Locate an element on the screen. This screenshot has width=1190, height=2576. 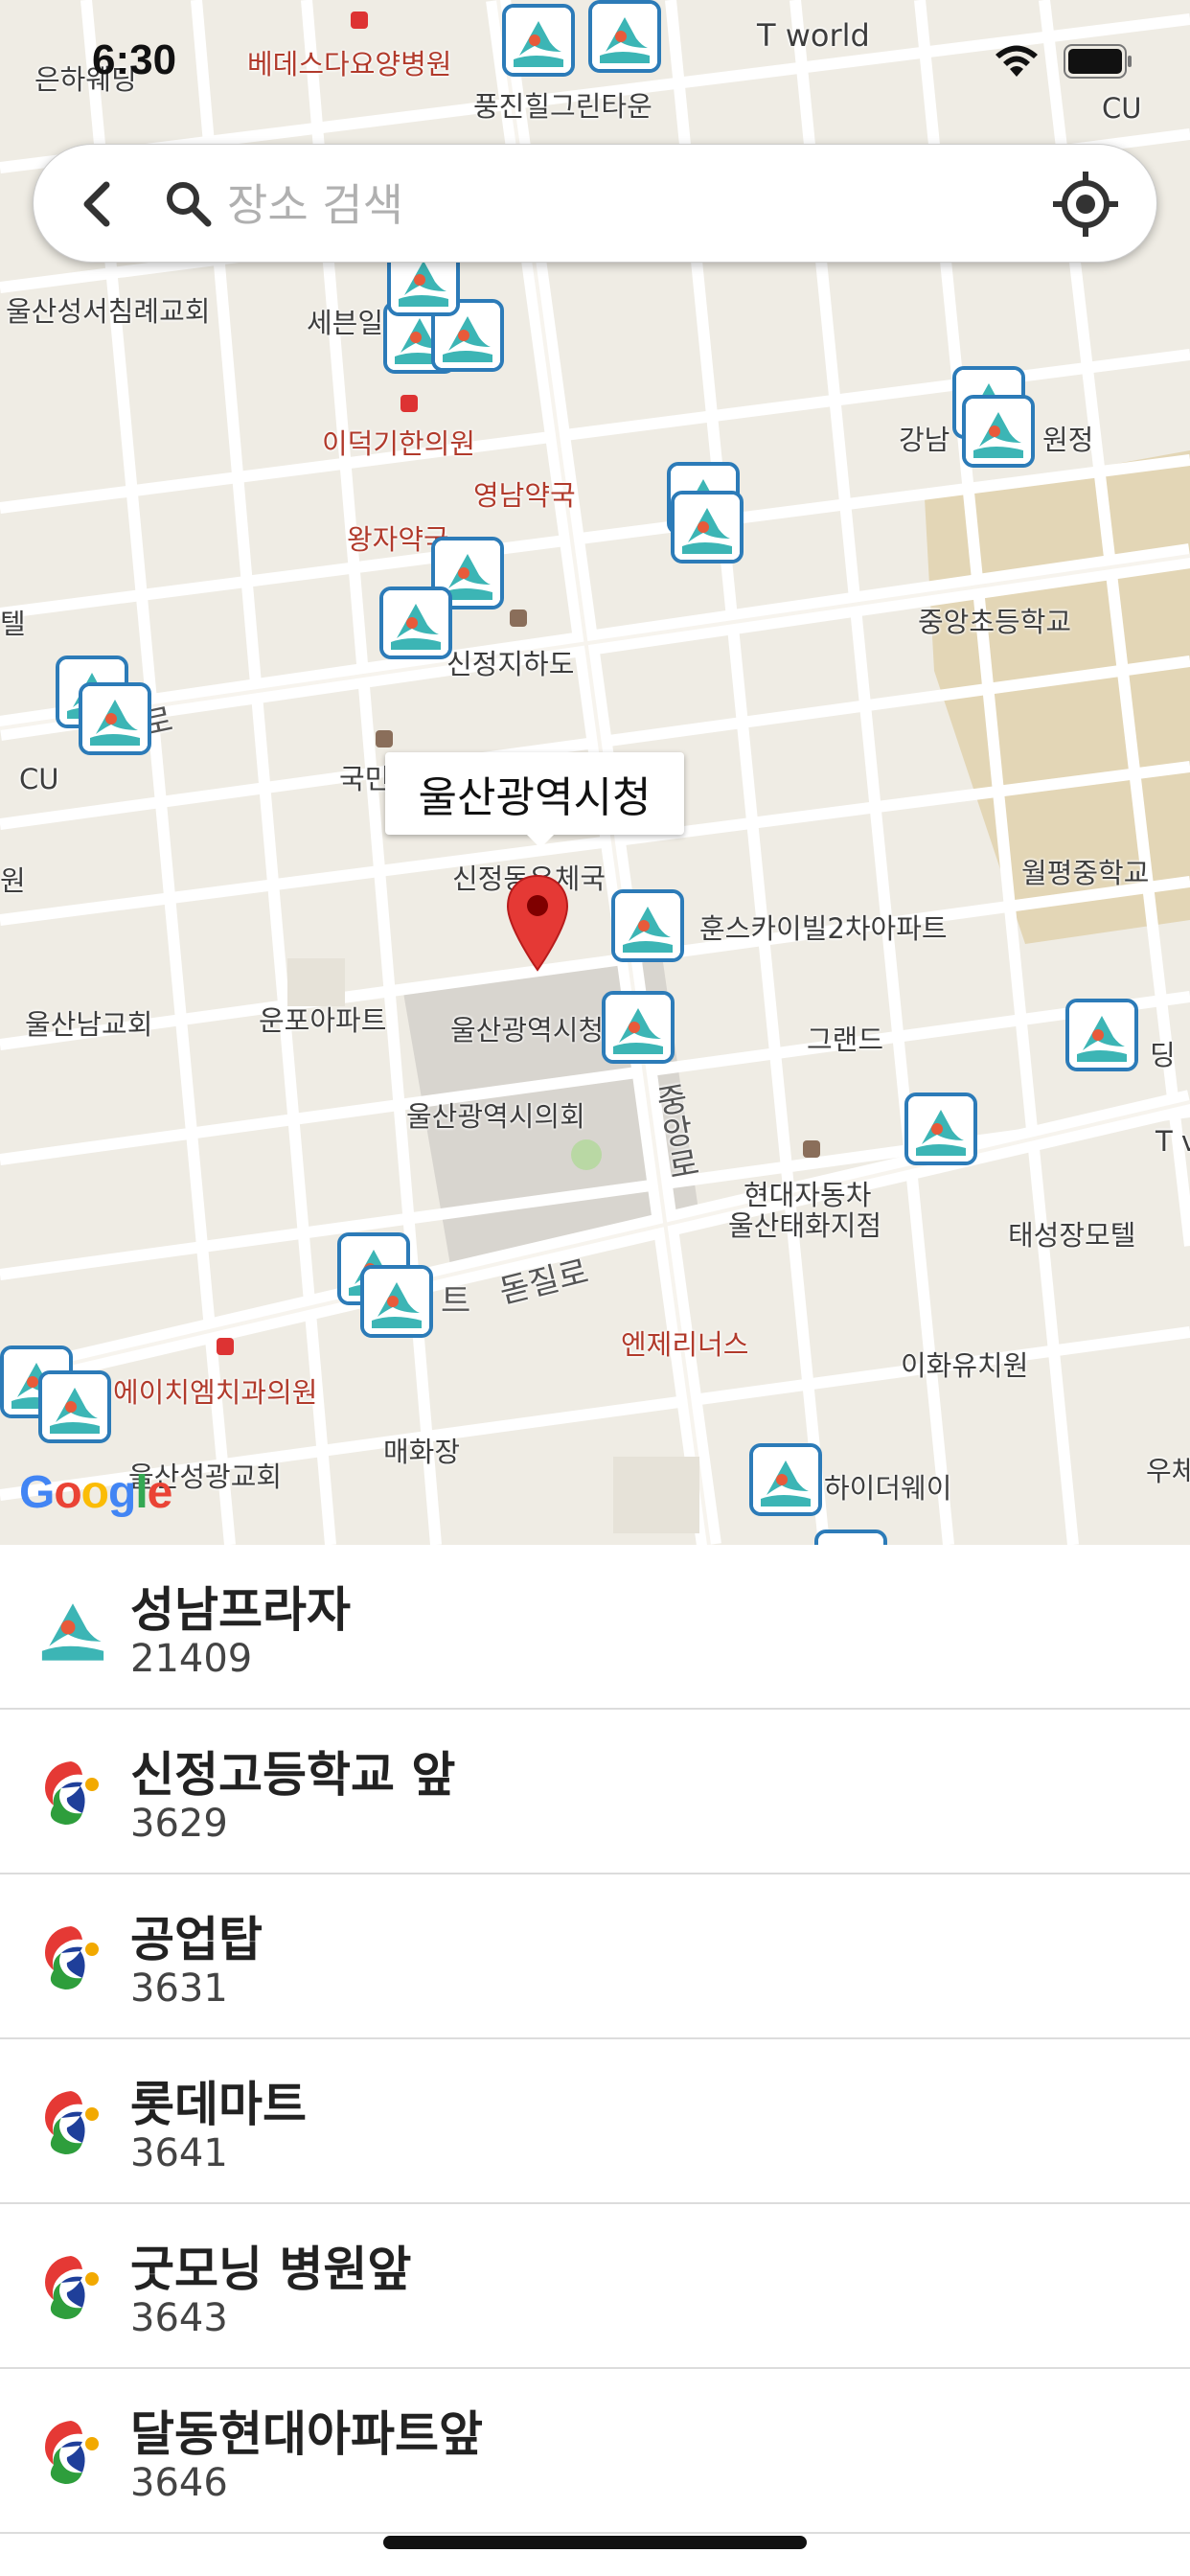
list-item: 공업탑 3631 is located at coordinates (595, 1956).